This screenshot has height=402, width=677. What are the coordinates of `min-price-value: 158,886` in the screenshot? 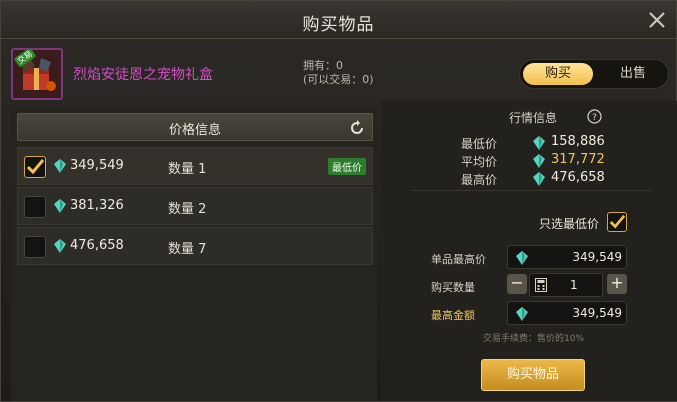 It's located at (578, 141).